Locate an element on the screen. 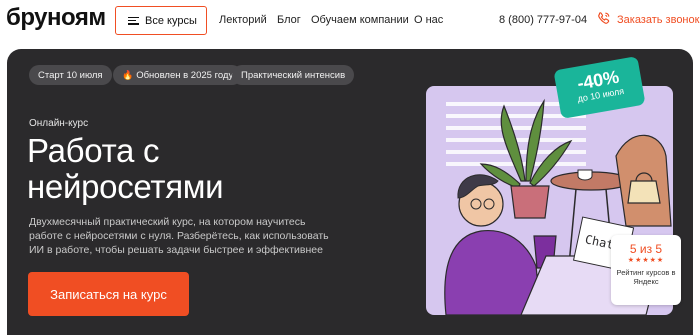 This screenshot has width=700, height=335. all-courses-button: Все курсы is located at coordinates (161, 20).